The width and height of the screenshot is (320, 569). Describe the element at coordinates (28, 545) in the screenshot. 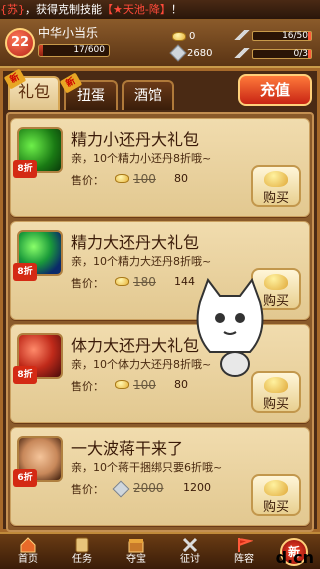

I see `home-icon` at that location.